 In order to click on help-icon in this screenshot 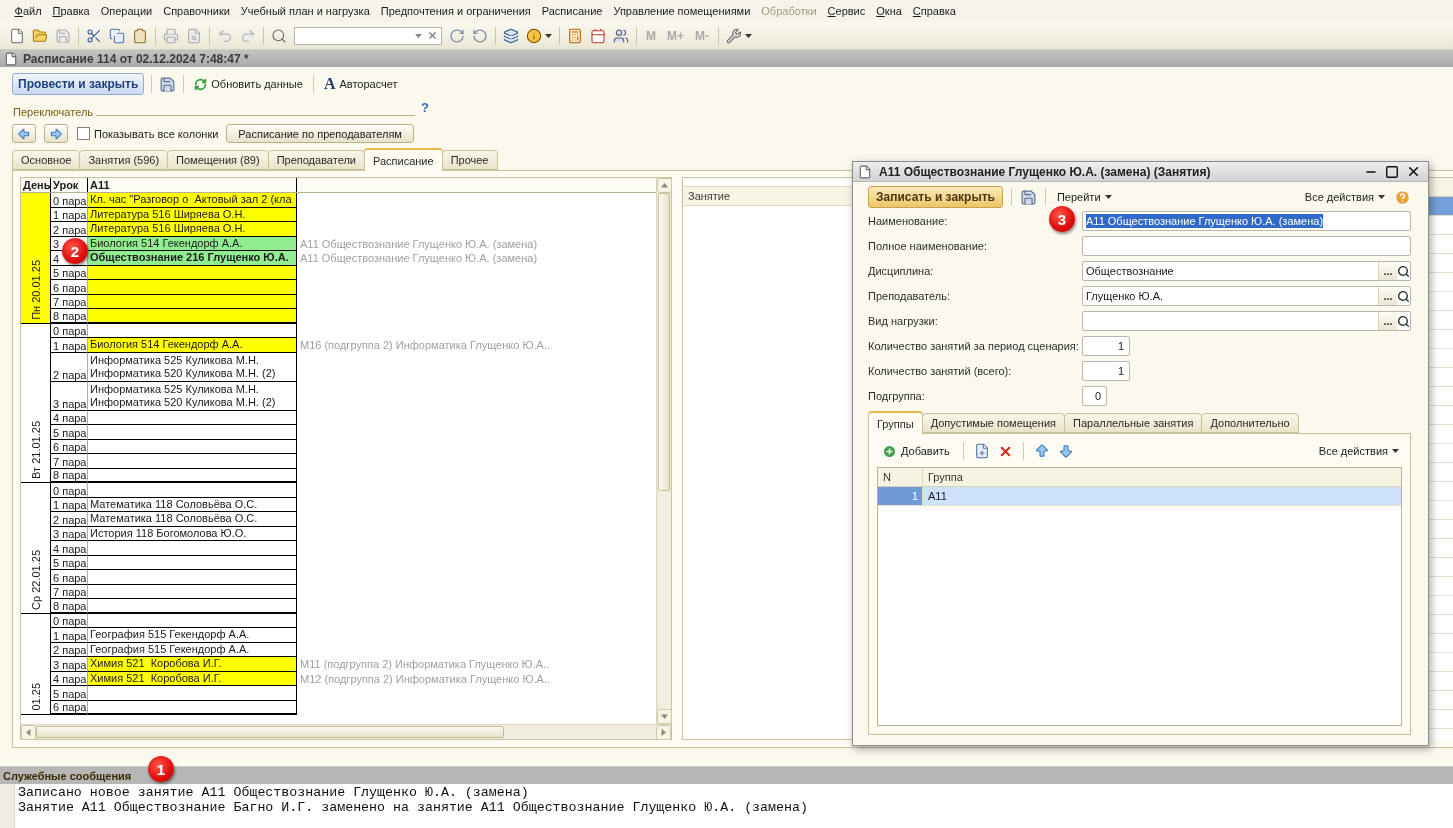, I will do `click(1402, 197)`.